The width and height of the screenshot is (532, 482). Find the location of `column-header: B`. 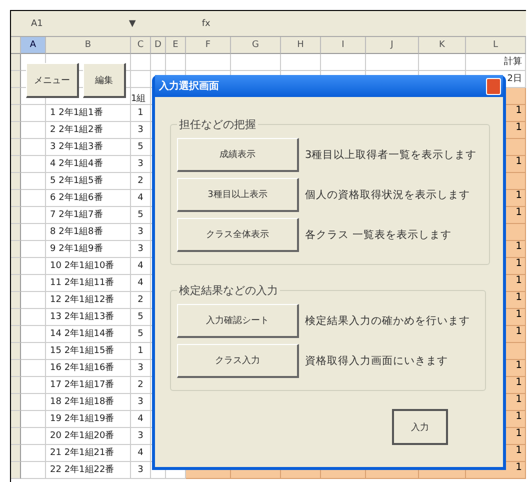

column-header: B is located at coordinates (88, 45).